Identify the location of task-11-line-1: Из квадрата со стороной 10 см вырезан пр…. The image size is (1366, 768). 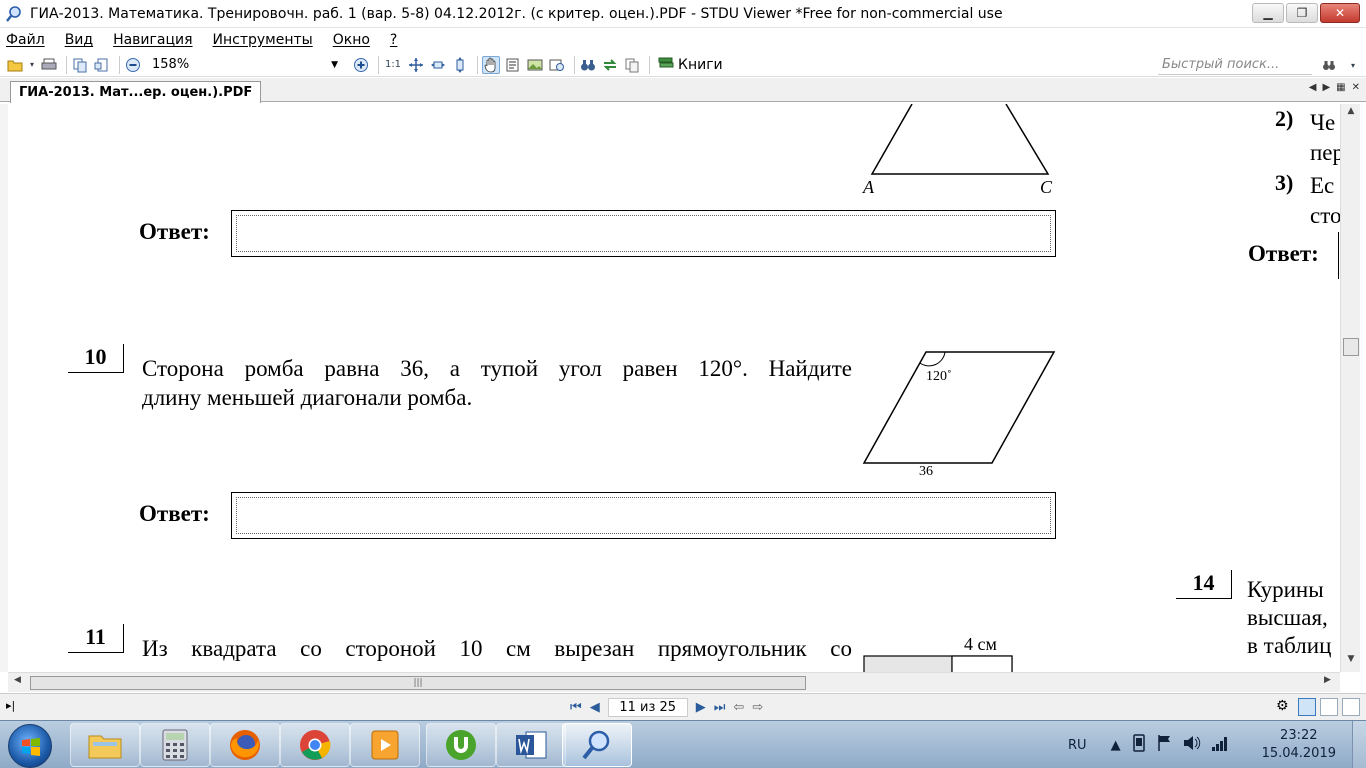
(497, 648).